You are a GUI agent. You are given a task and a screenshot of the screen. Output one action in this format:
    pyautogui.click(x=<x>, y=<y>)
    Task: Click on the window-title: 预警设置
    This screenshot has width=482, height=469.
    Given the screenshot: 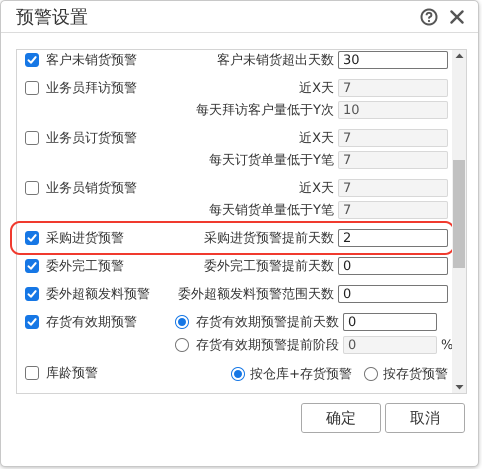 What is the action you would take?
    pyautogui.click(x=52, y=17)
    